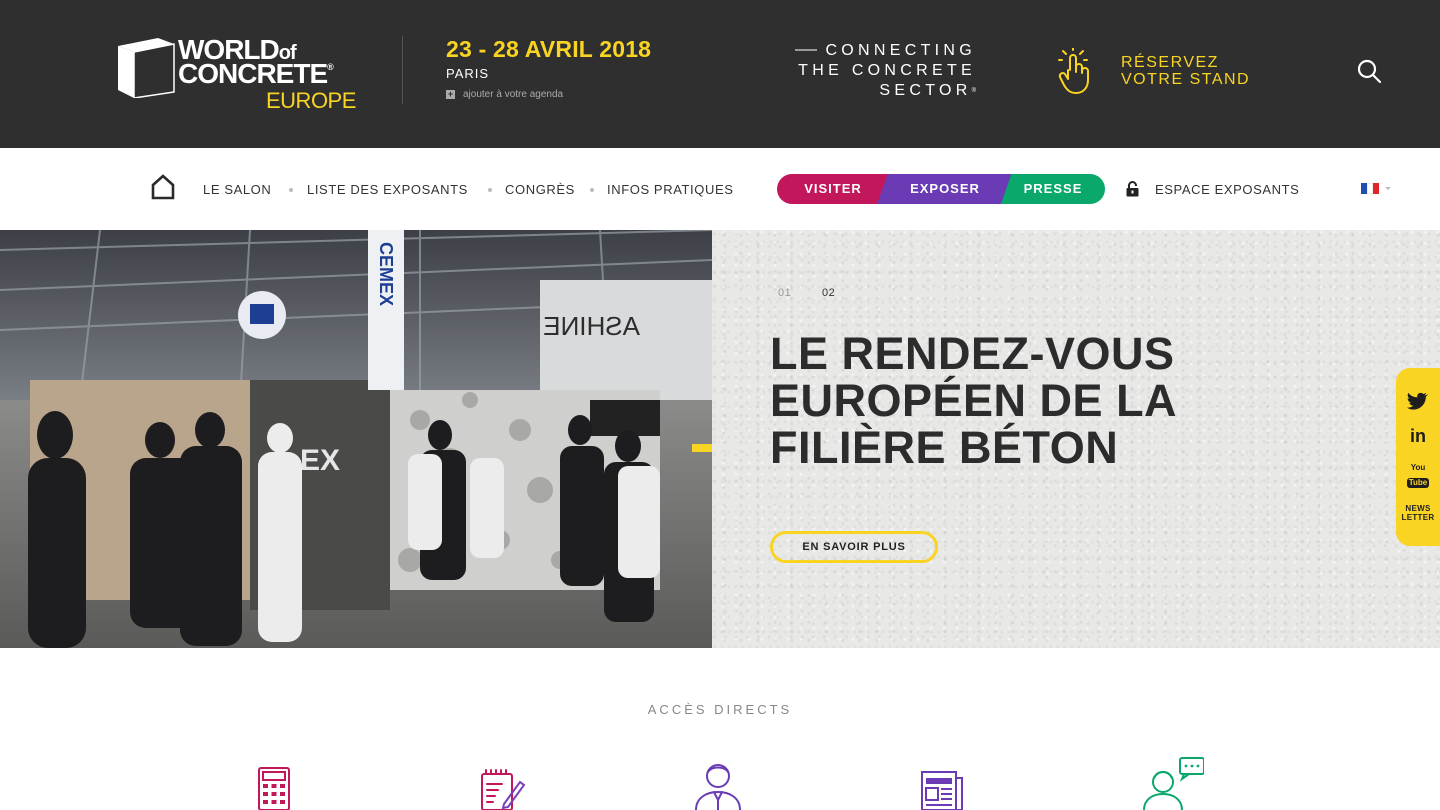 This screenshot has width=1440, height=810. Describe the element at coordinates (1172, 783) in the screenshot. I see `chat-person-icon` at that location.